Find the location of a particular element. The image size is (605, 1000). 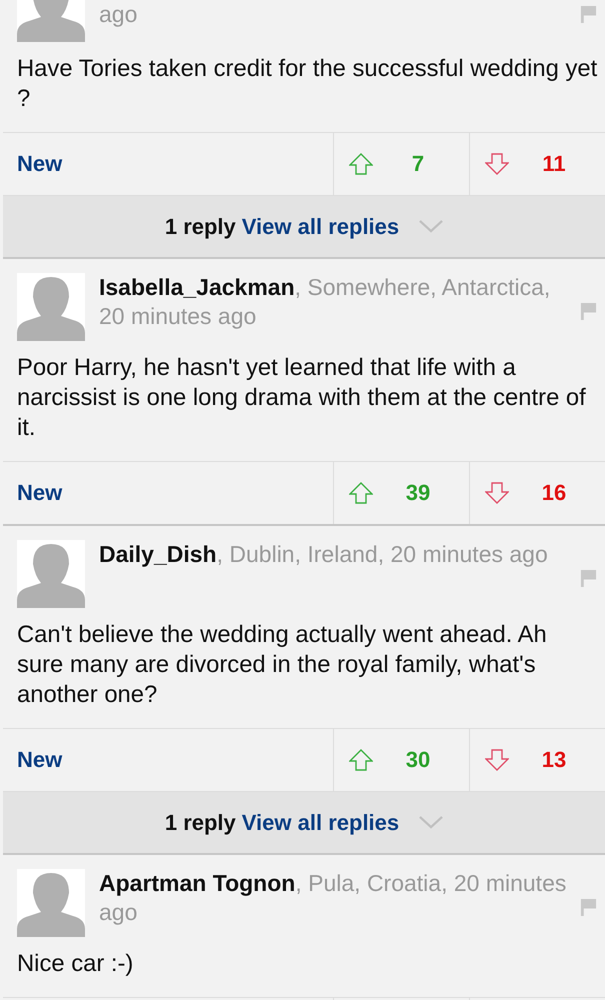

comment-text: Nice car :-) is located at coordinates (75, 964).